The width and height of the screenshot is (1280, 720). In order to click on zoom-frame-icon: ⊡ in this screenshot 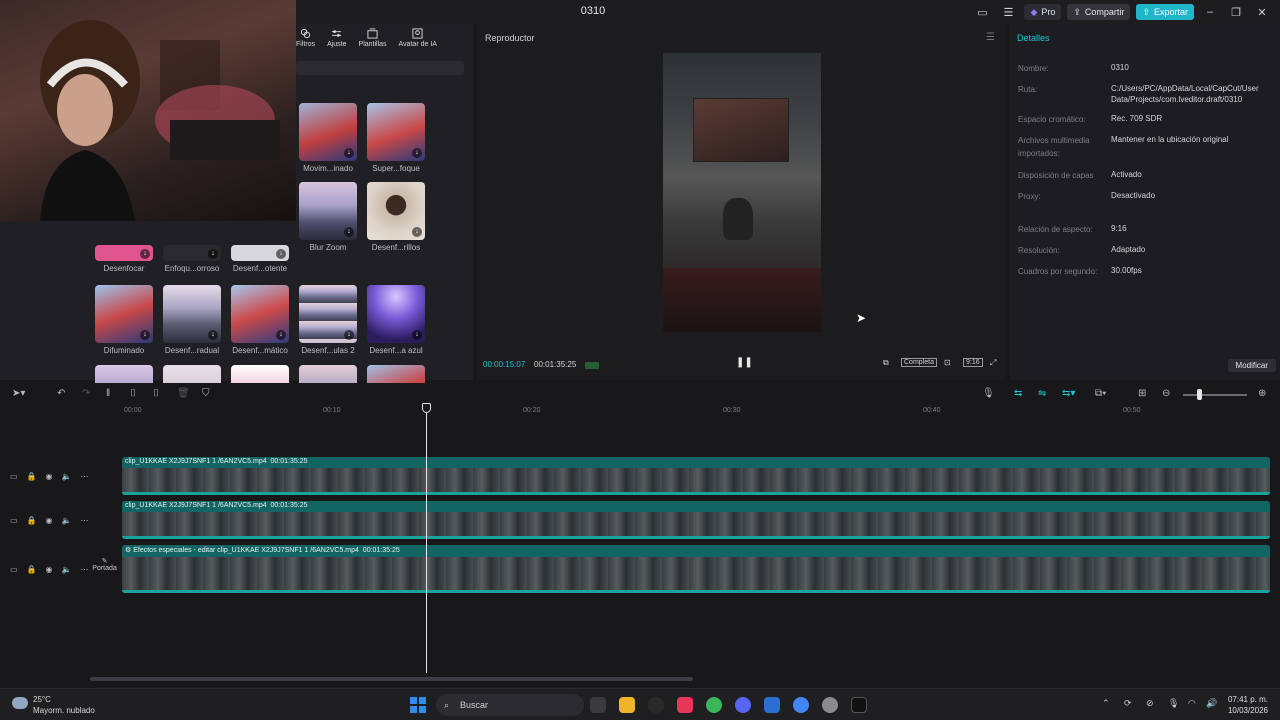, I will do `click(947, 362)`.